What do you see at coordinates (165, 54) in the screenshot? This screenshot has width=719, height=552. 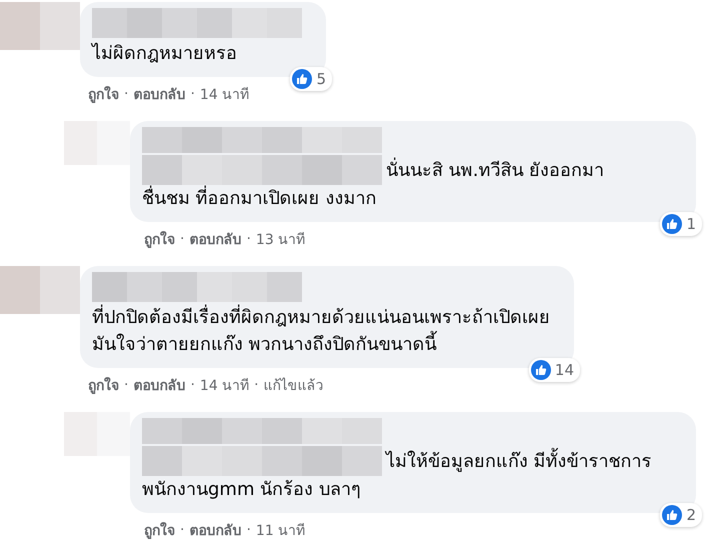 I see `comment-text: ไม่ผิดกฎหมายหรอ` at bounding box center [165, 54].